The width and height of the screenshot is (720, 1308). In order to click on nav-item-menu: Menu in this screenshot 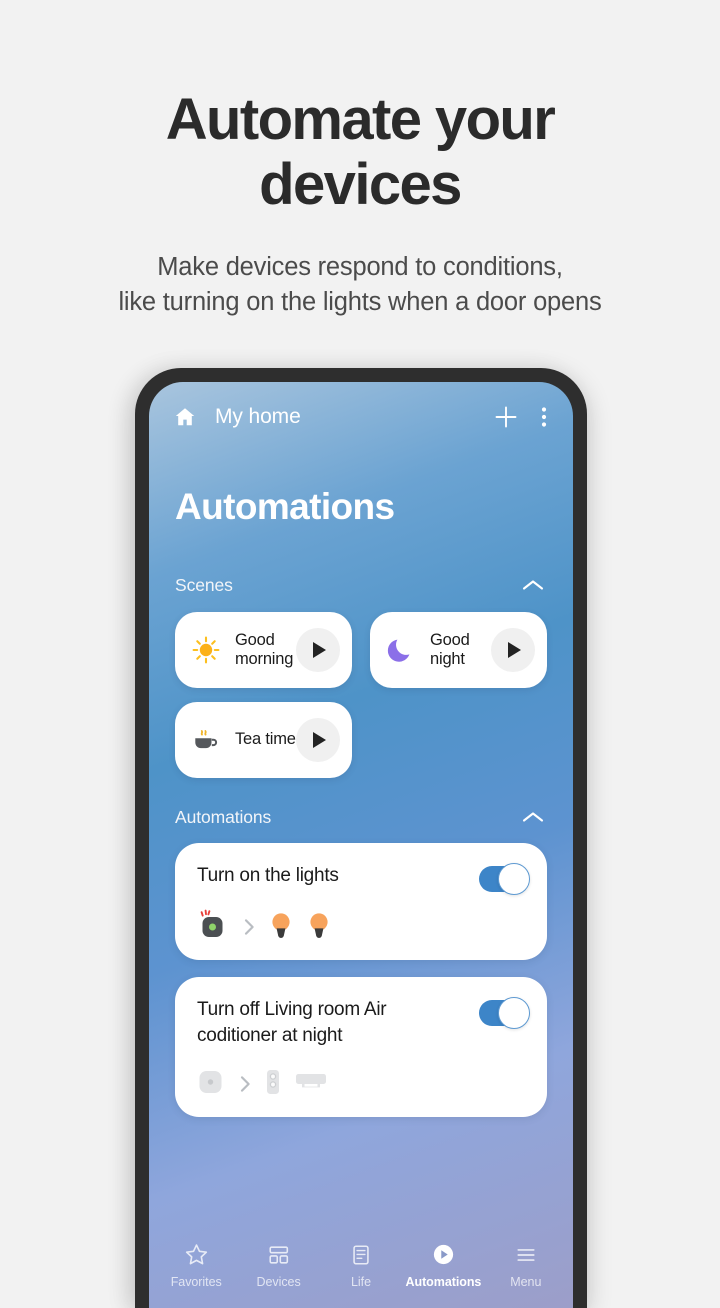, I will do `click(526, 1265)`.